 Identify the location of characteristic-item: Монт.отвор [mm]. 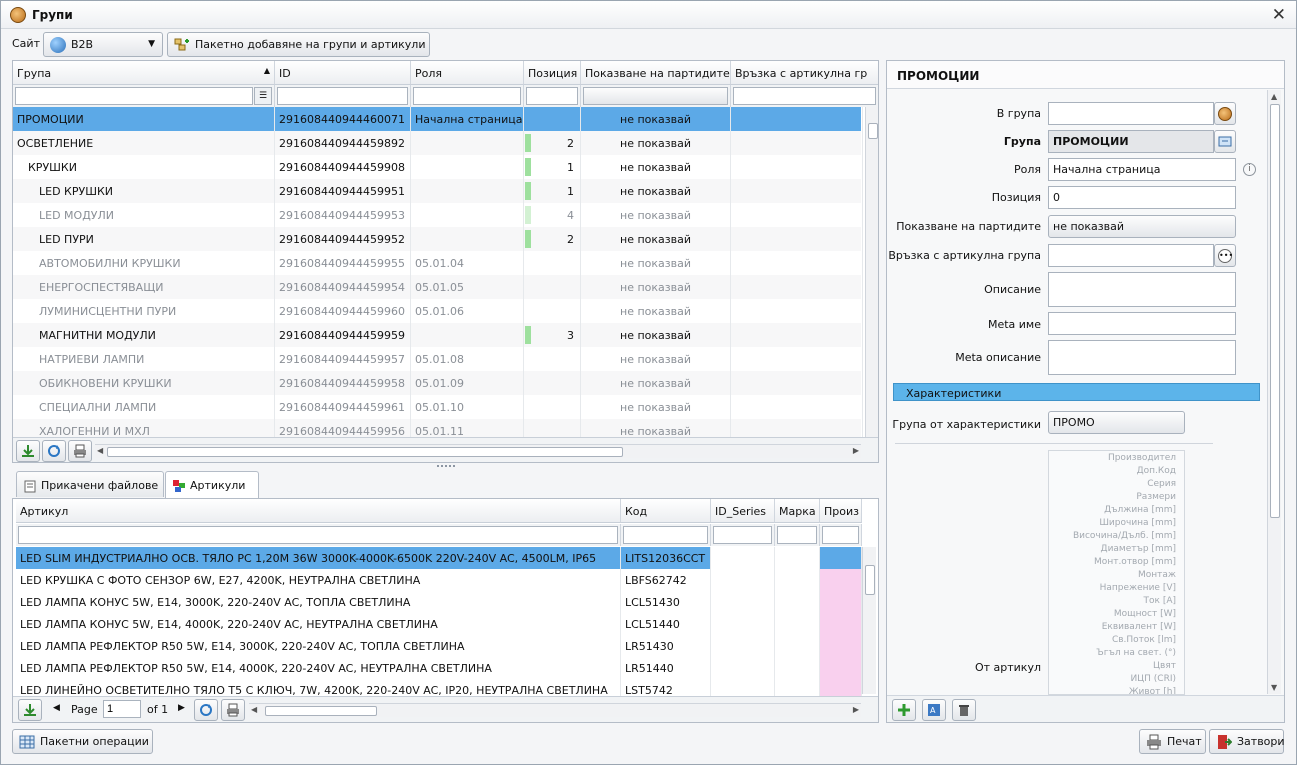
(1135, 562).